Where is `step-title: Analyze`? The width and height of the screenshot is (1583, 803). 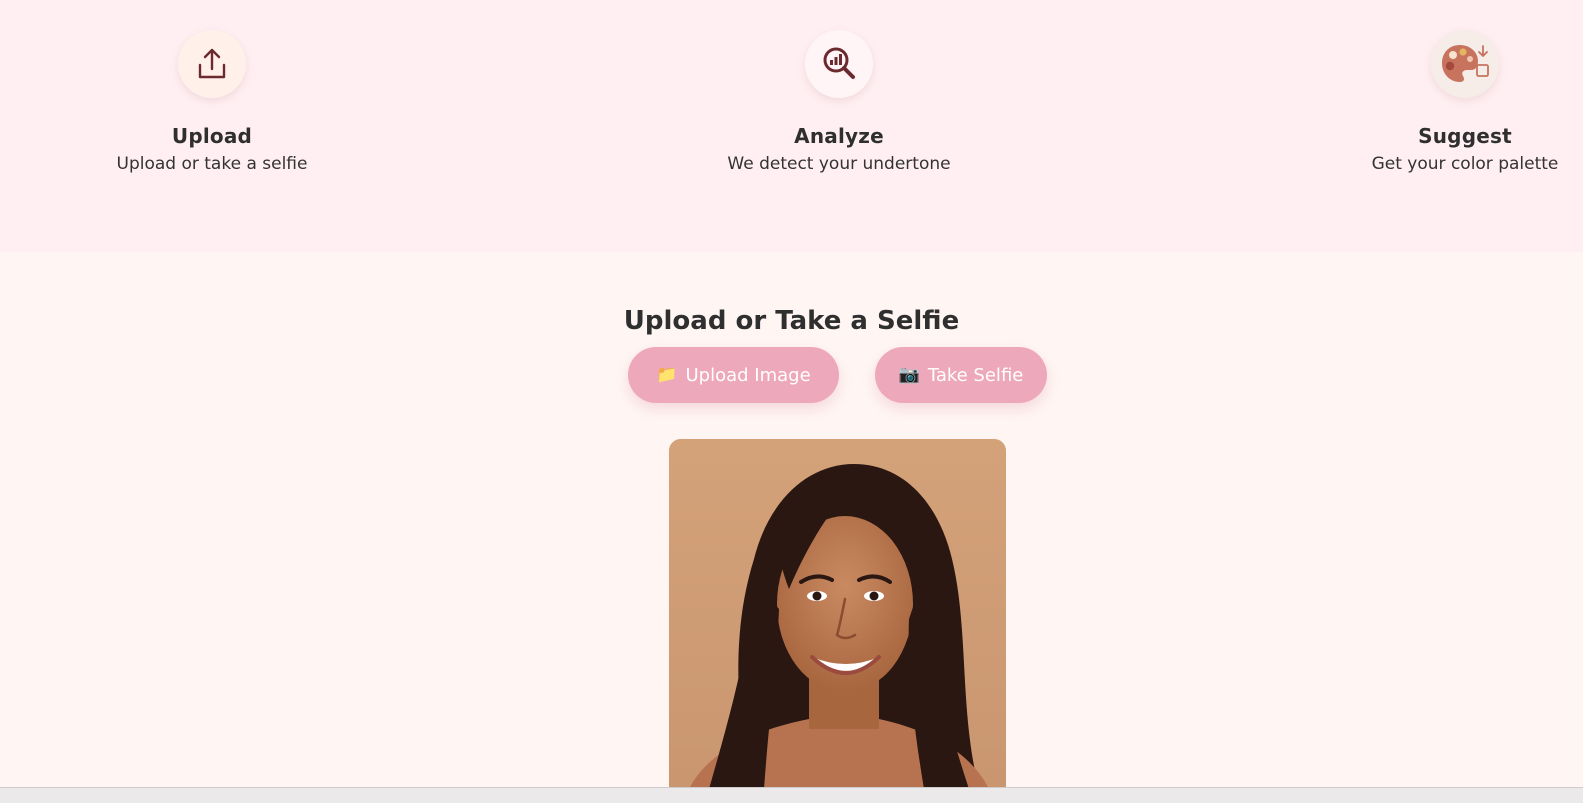 step-title: Analyze is located at coordinates (839, 136).